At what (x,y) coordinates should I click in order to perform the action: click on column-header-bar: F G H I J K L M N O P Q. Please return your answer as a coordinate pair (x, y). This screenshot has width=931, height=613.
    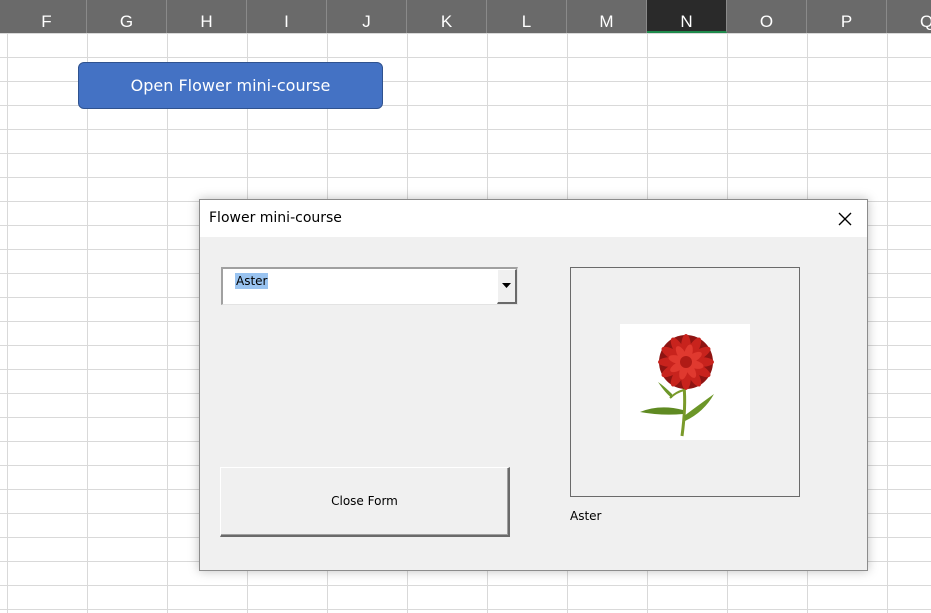
    Looking at the image, I should click on (465, 16).